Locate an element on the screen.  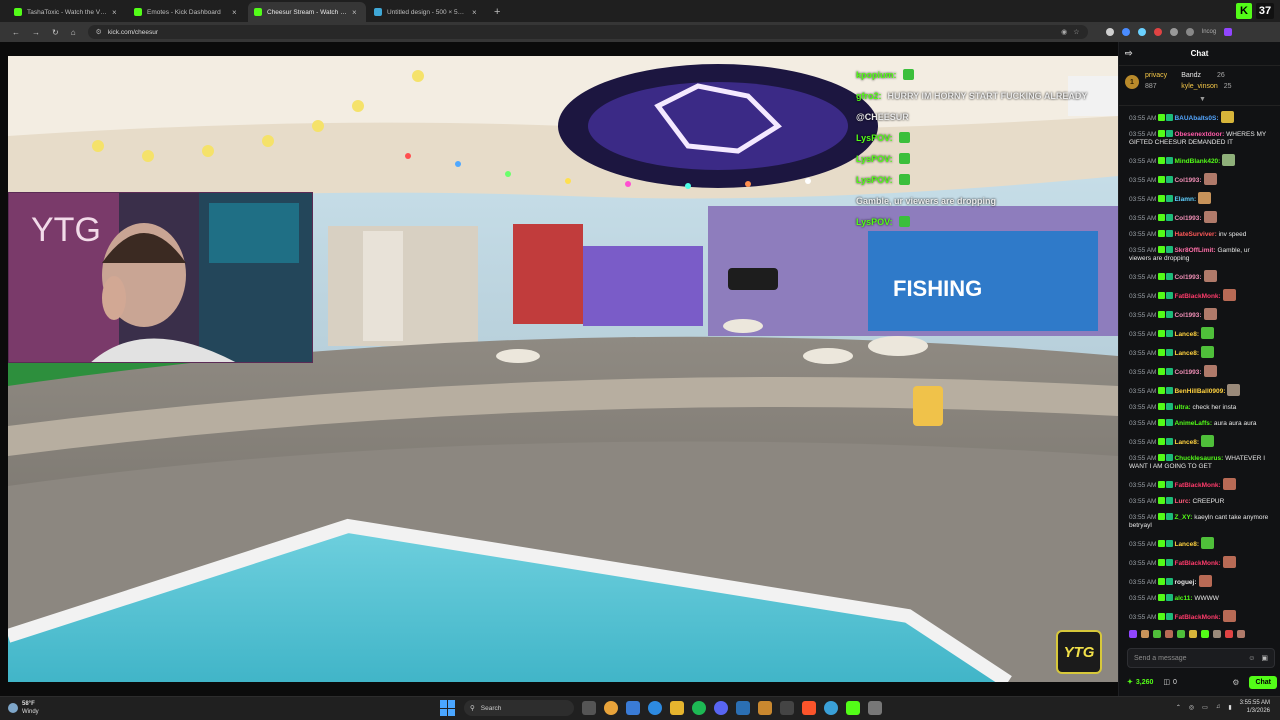
chat-message: 03:55 AM roguej: is located at coordinates (1200, 581).